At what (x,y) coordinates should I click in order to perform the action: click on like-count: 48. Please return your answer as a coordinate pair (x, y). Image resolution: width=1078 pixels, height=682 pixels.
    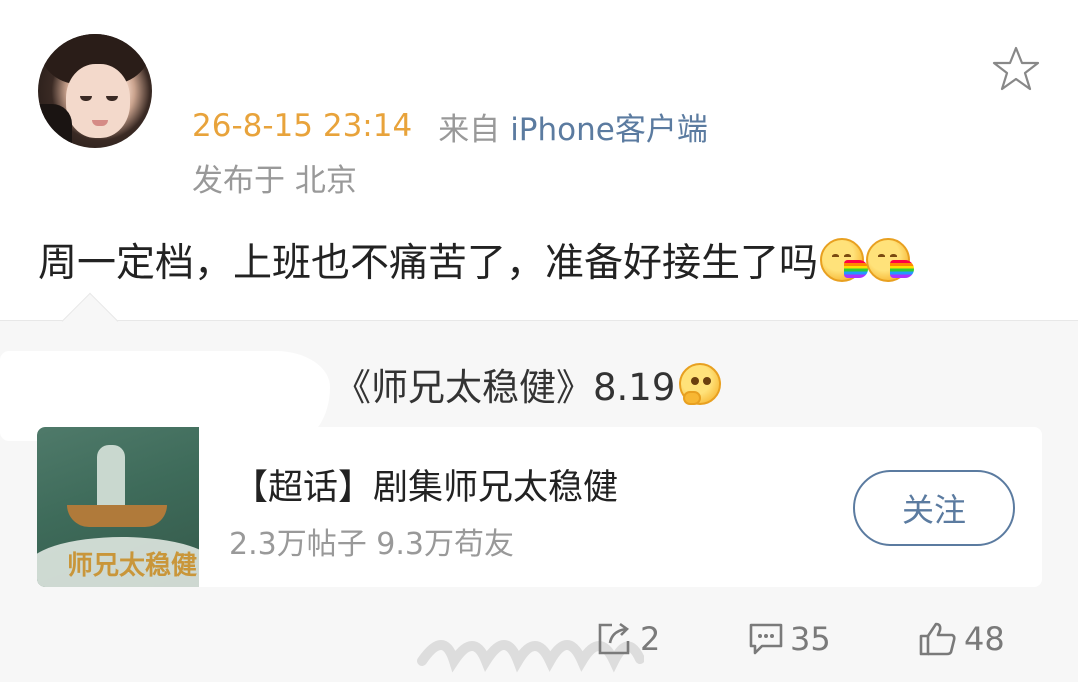
    Looking at the image, I should click on (984, 639).